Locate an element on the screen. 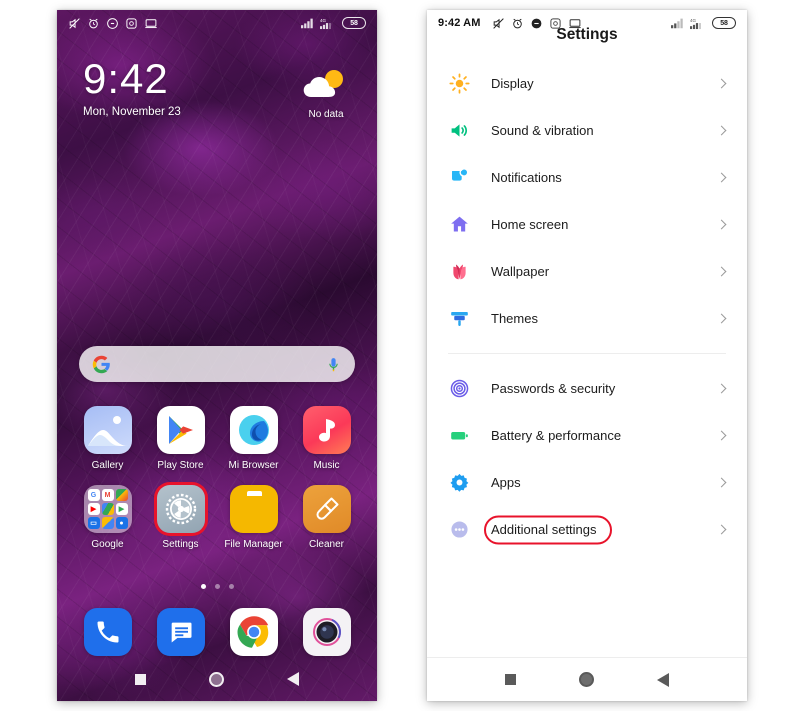 The height and width of the screenshot is (711, 800). settings-item-additional-settings: Additional settings is located at coordinates (587, 529).